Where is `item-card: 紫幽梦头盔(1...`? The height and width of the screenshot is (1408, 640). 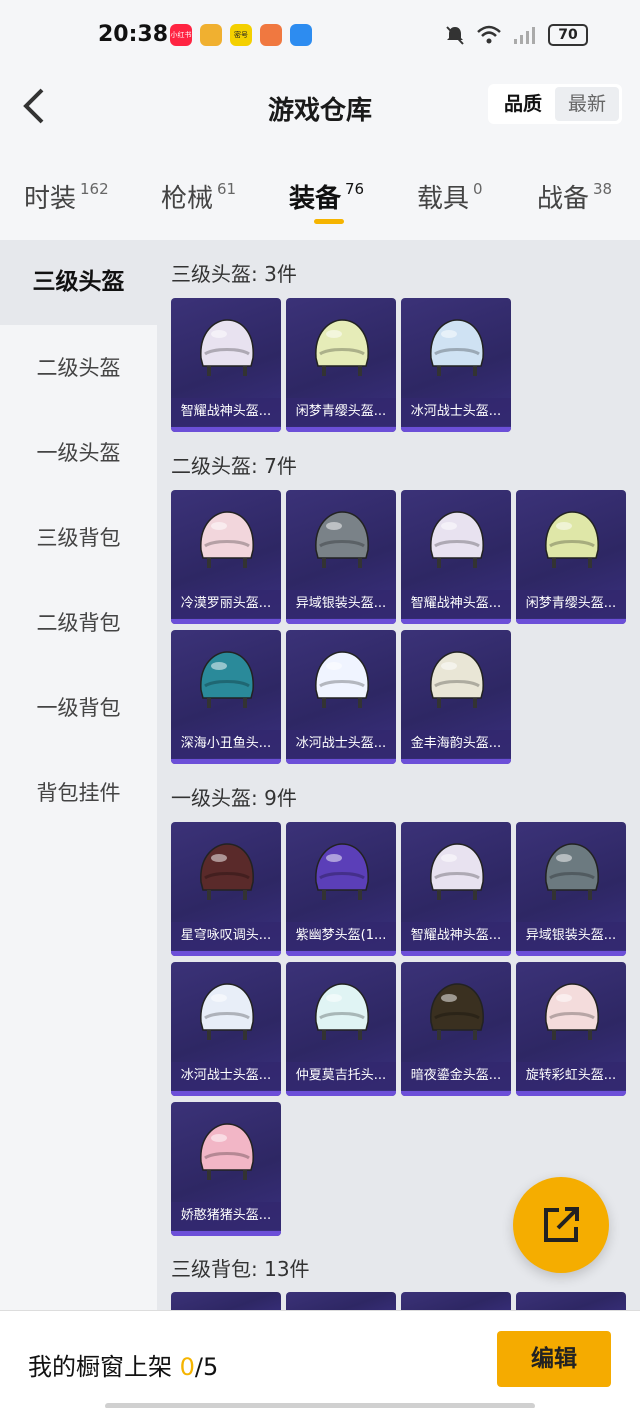
item-card: 紫幽梦头盔(1... is located at coordinates (341, 889).